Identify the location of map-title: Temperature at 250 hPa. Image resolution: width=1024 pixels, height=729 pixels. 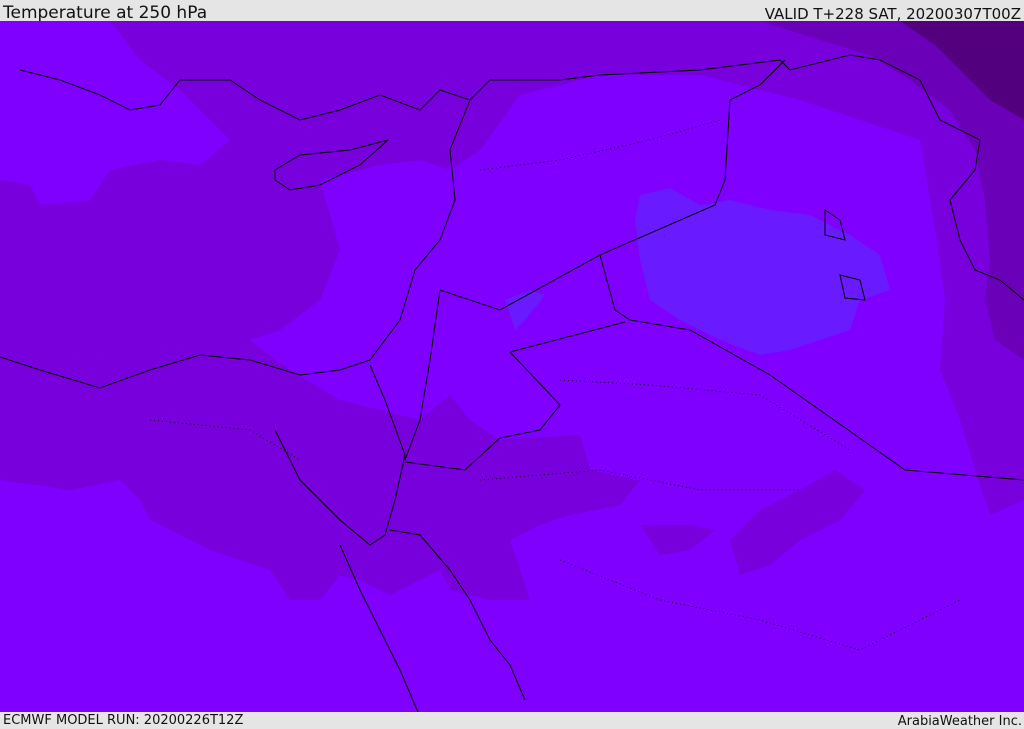
(105, 13).